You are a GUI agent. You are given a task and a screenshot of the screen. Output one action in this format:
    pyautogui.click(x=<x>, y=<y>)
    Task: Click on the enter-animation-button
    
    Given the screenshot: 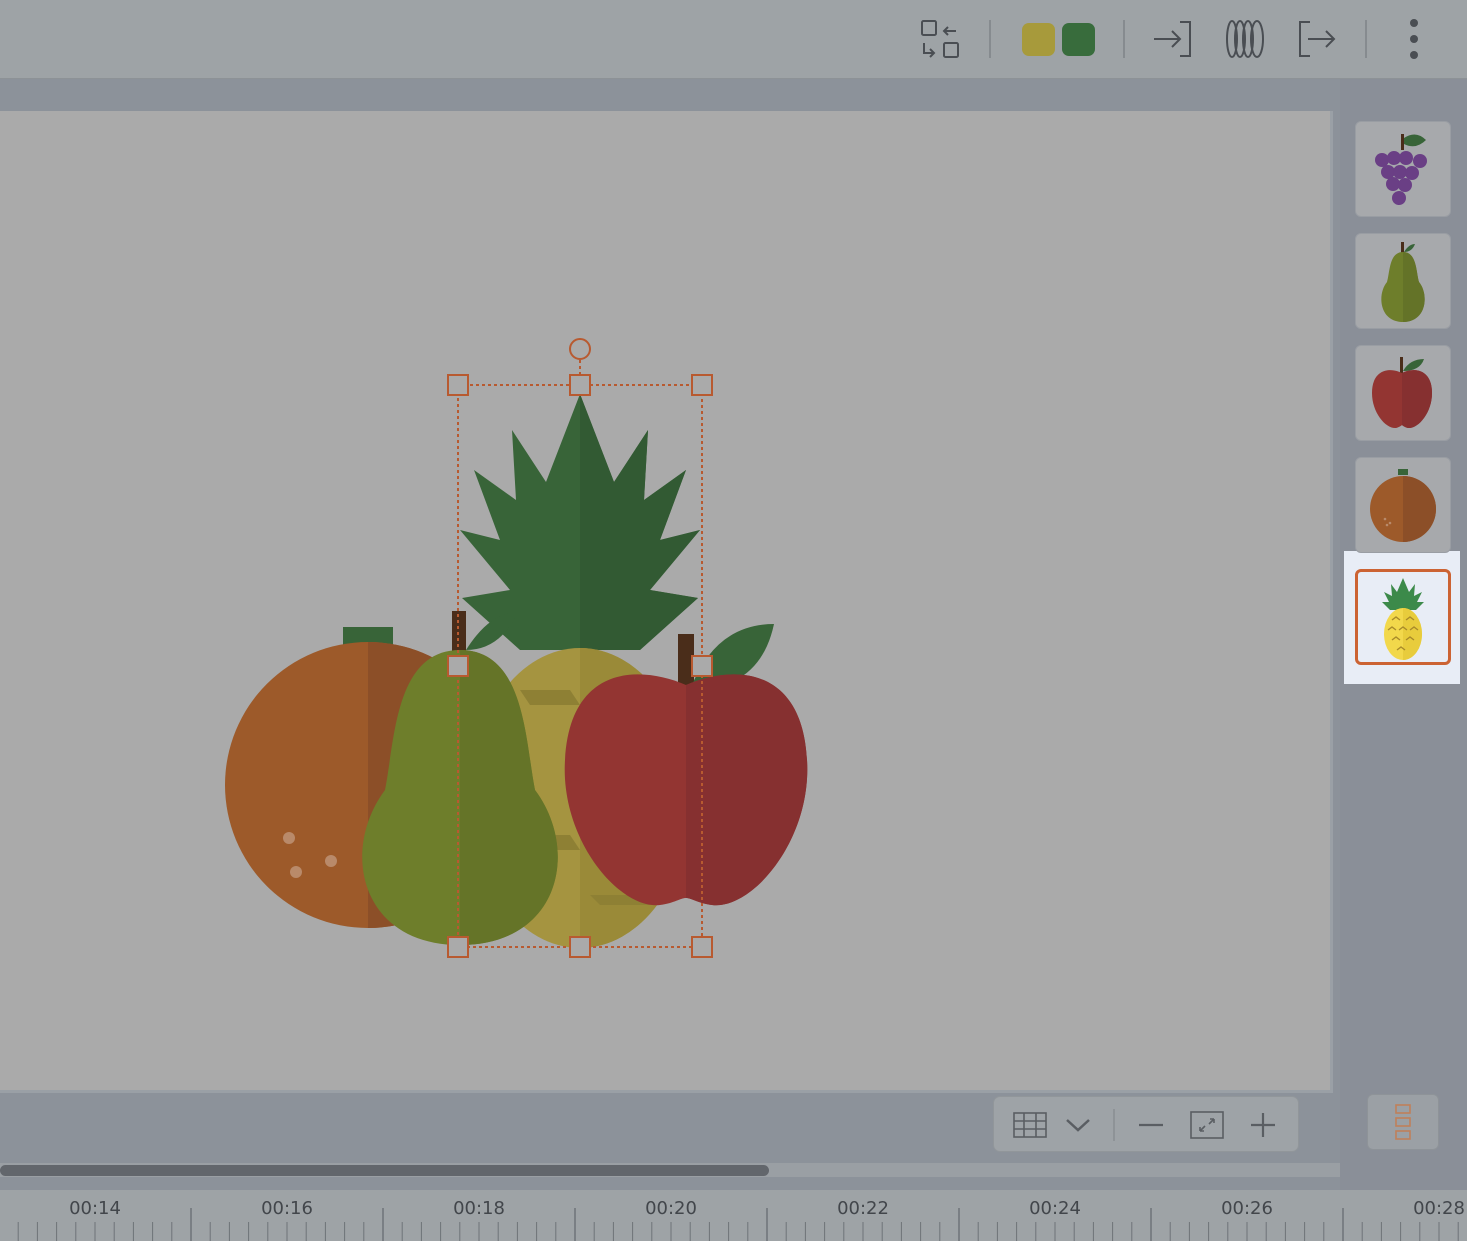 What is the action you would take?
    pyautogui.click(x=1173, y=39)
    